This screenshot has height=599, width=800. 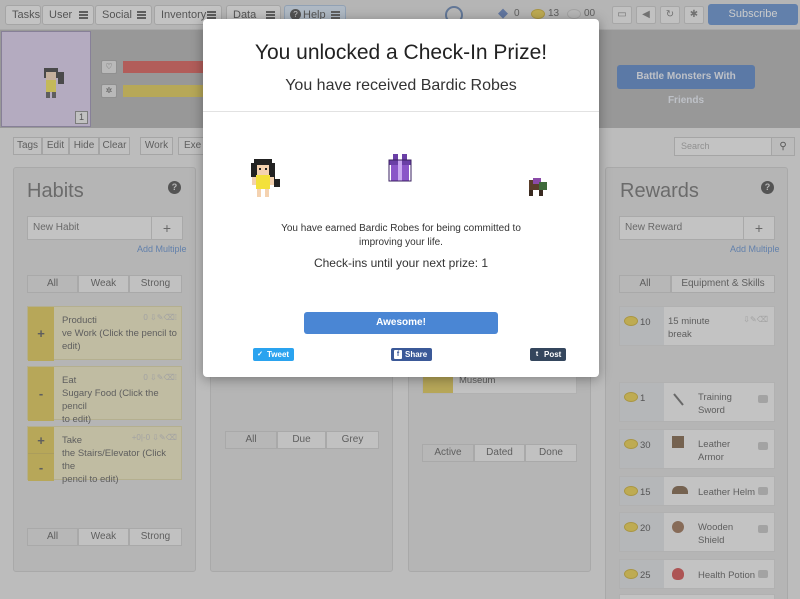 What do you see at coordinates (398, 354) in the screenshot?
I see `facebook-icon: f` at bounding box center [398, 354].